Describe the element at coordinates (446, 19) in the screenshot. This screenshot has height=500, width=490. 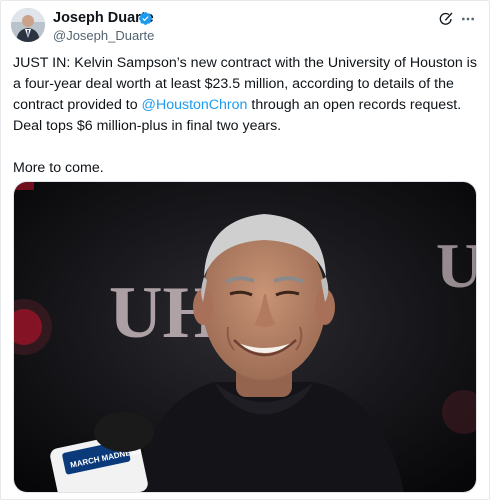
I see `grok-icon` at that location.